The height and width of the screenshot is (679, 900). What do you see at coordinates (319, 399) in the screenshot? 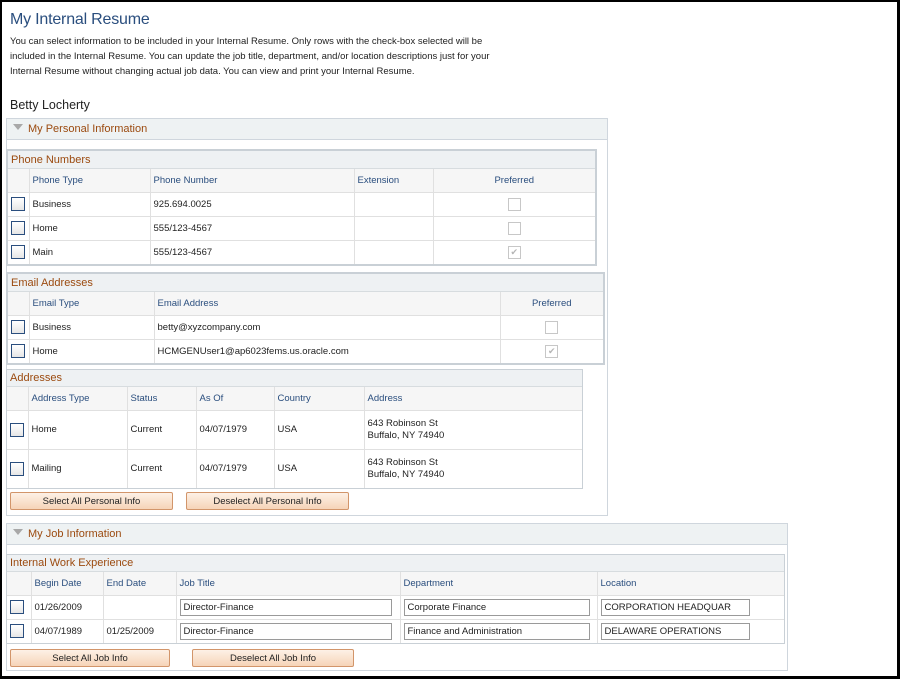
I see `col-country: Country` at bounding box center [319, 399].